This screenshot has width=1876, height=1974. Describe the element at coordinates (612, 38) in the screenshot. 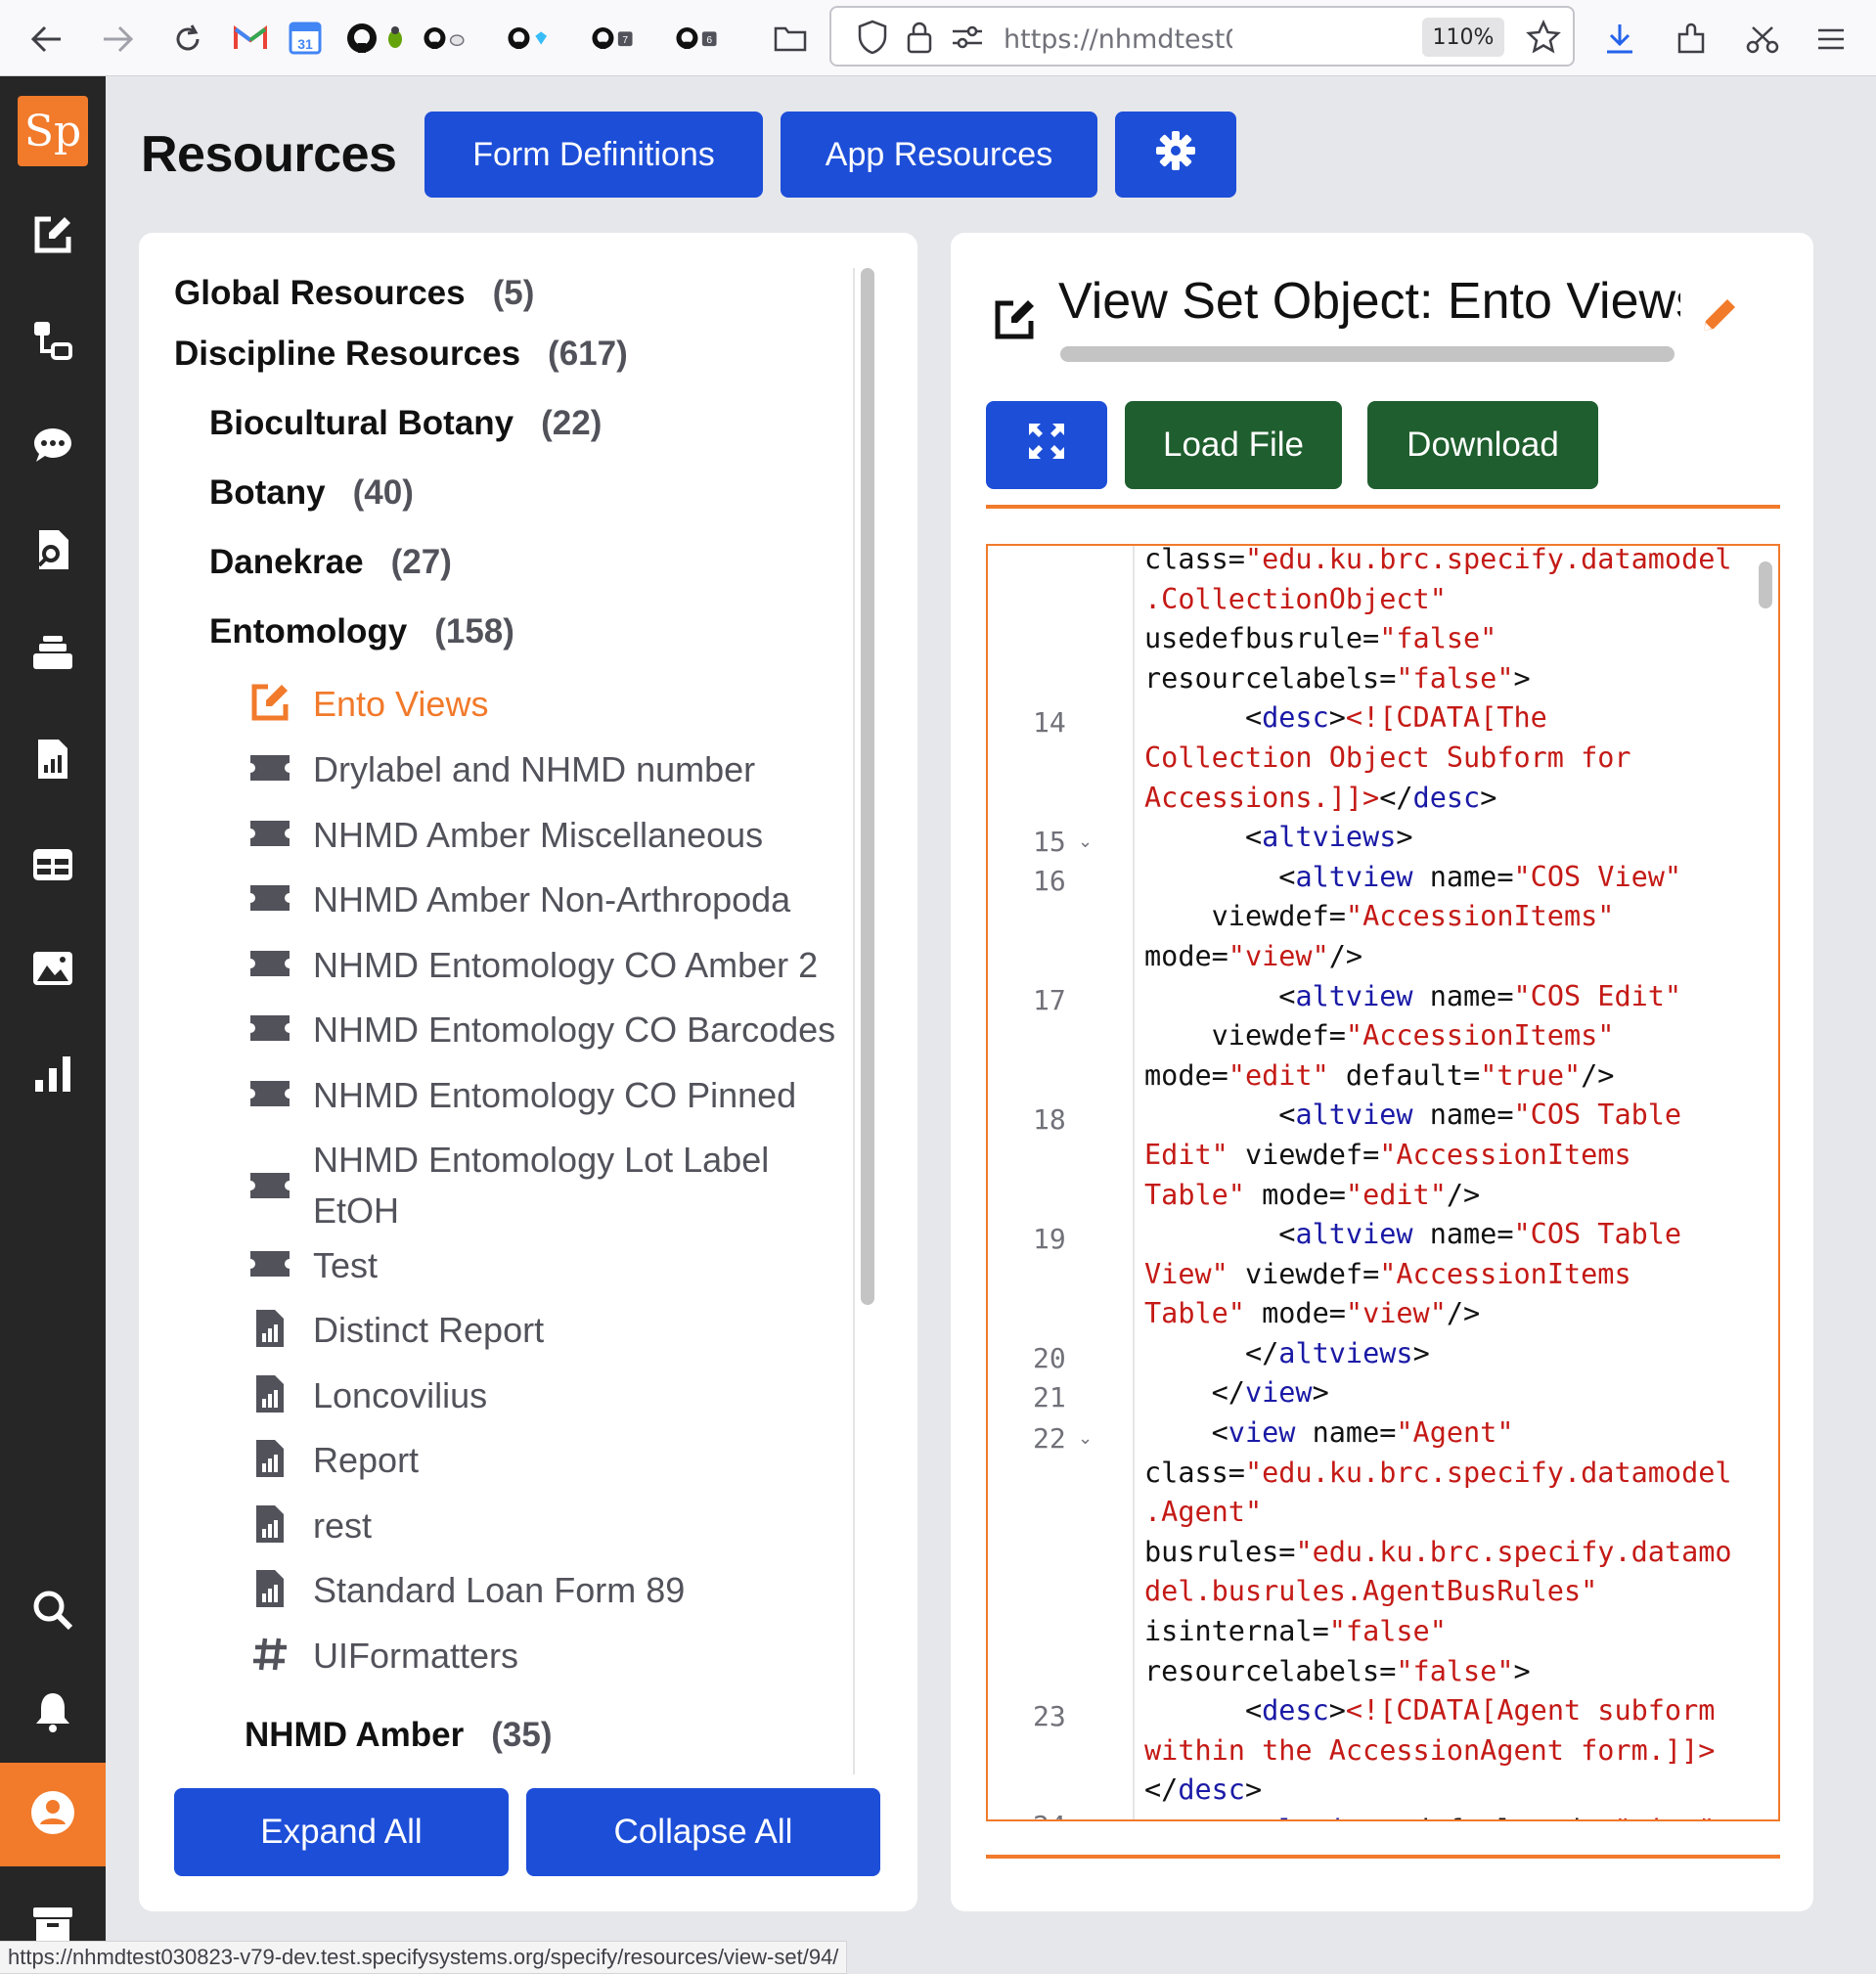

I see `github-7-bookmark-icon: 7` at that location.